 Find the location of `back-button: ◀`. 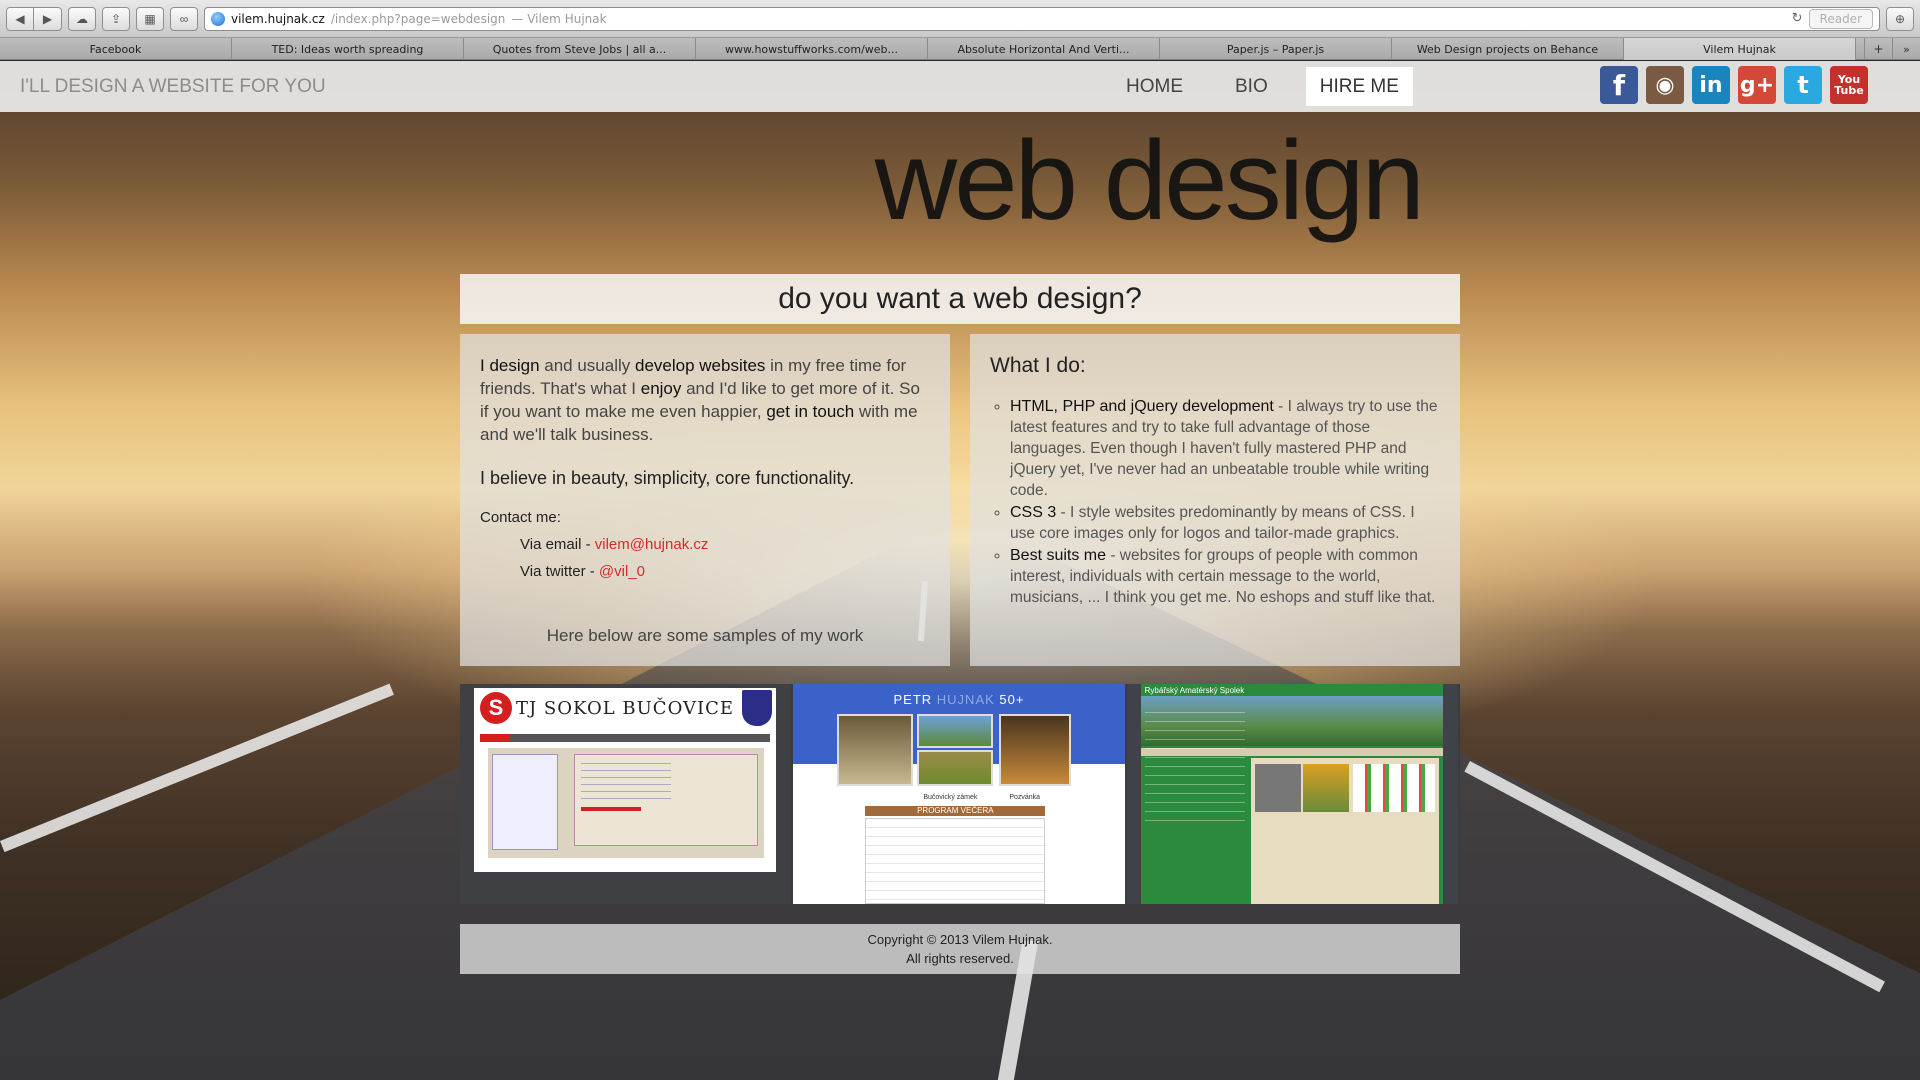

back-button: ◀ is located at coordinates (20, 18).